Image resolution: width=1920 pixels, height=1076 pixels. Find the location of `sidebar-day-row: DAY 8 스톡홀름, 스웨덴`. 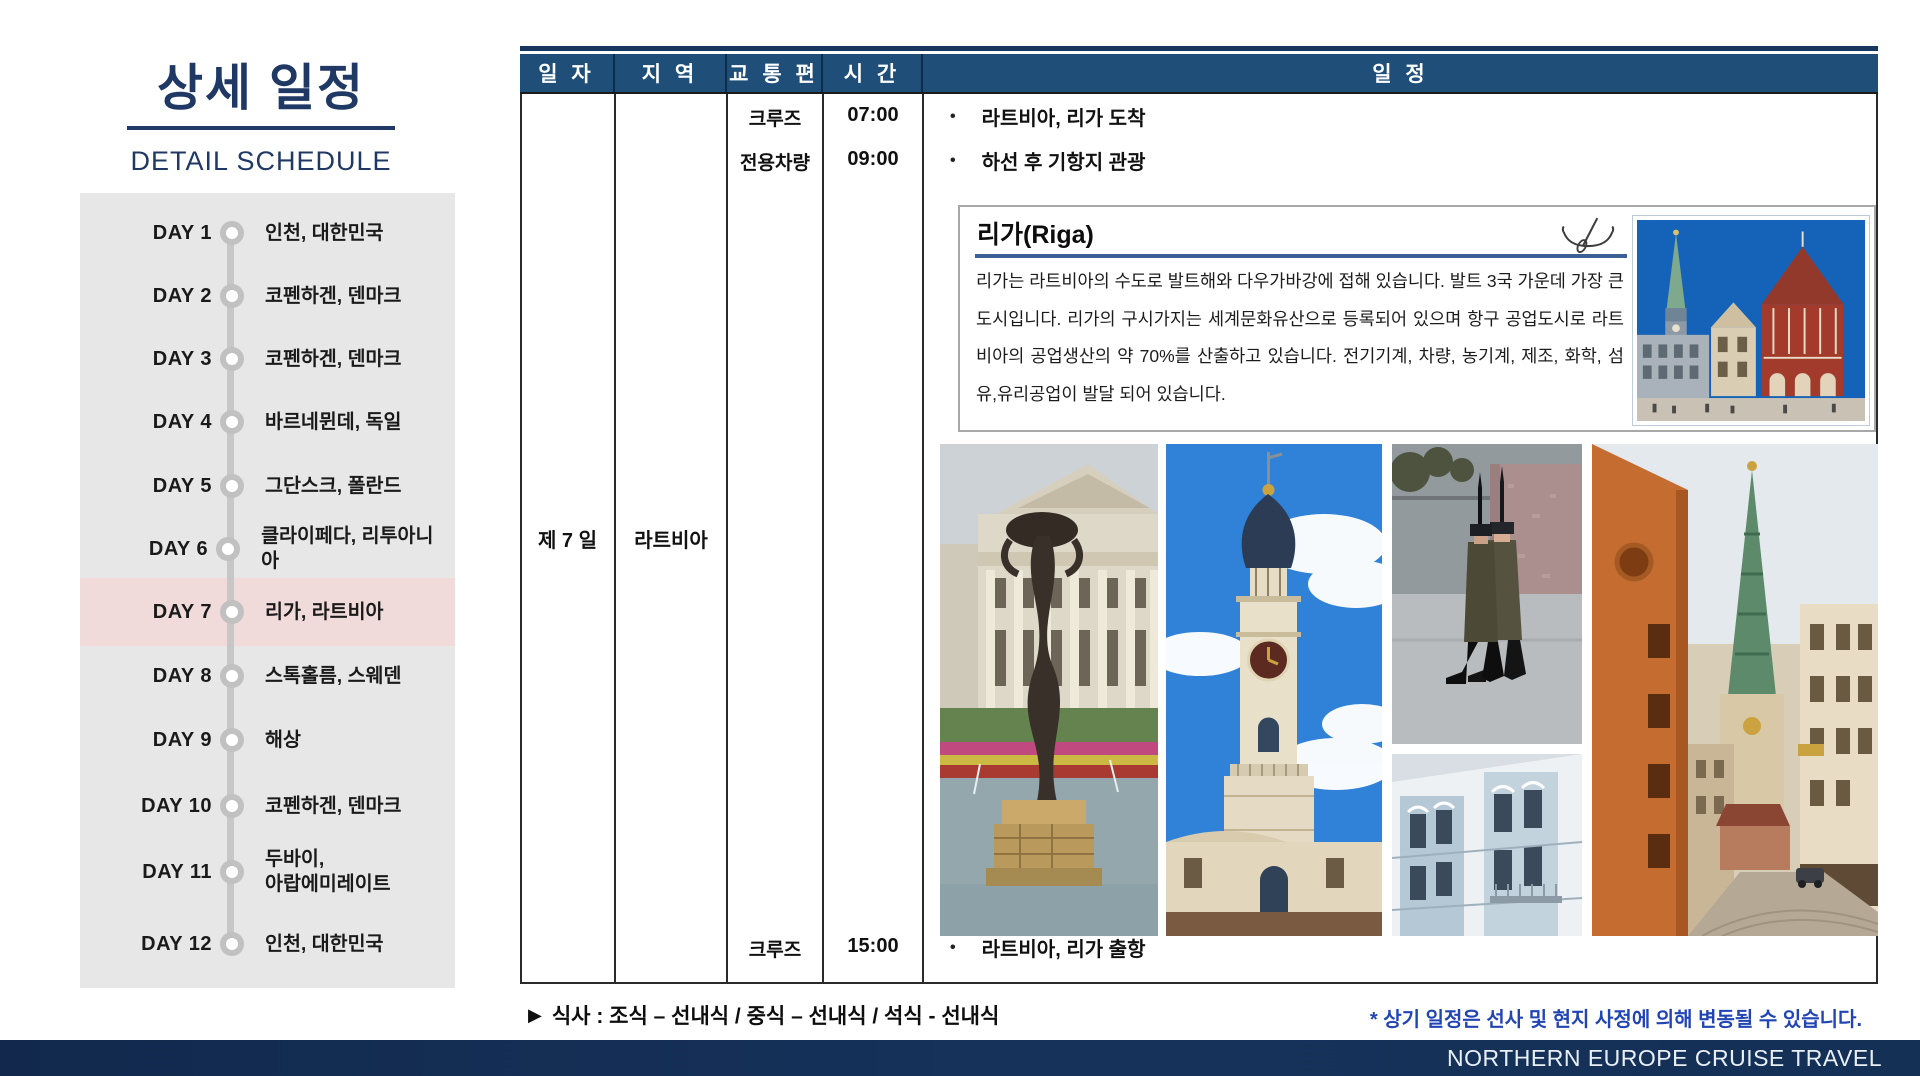

sidebar-day-row: DAY 8 스톡홀름, 스웨덴 is located at coordinates (270, 676).